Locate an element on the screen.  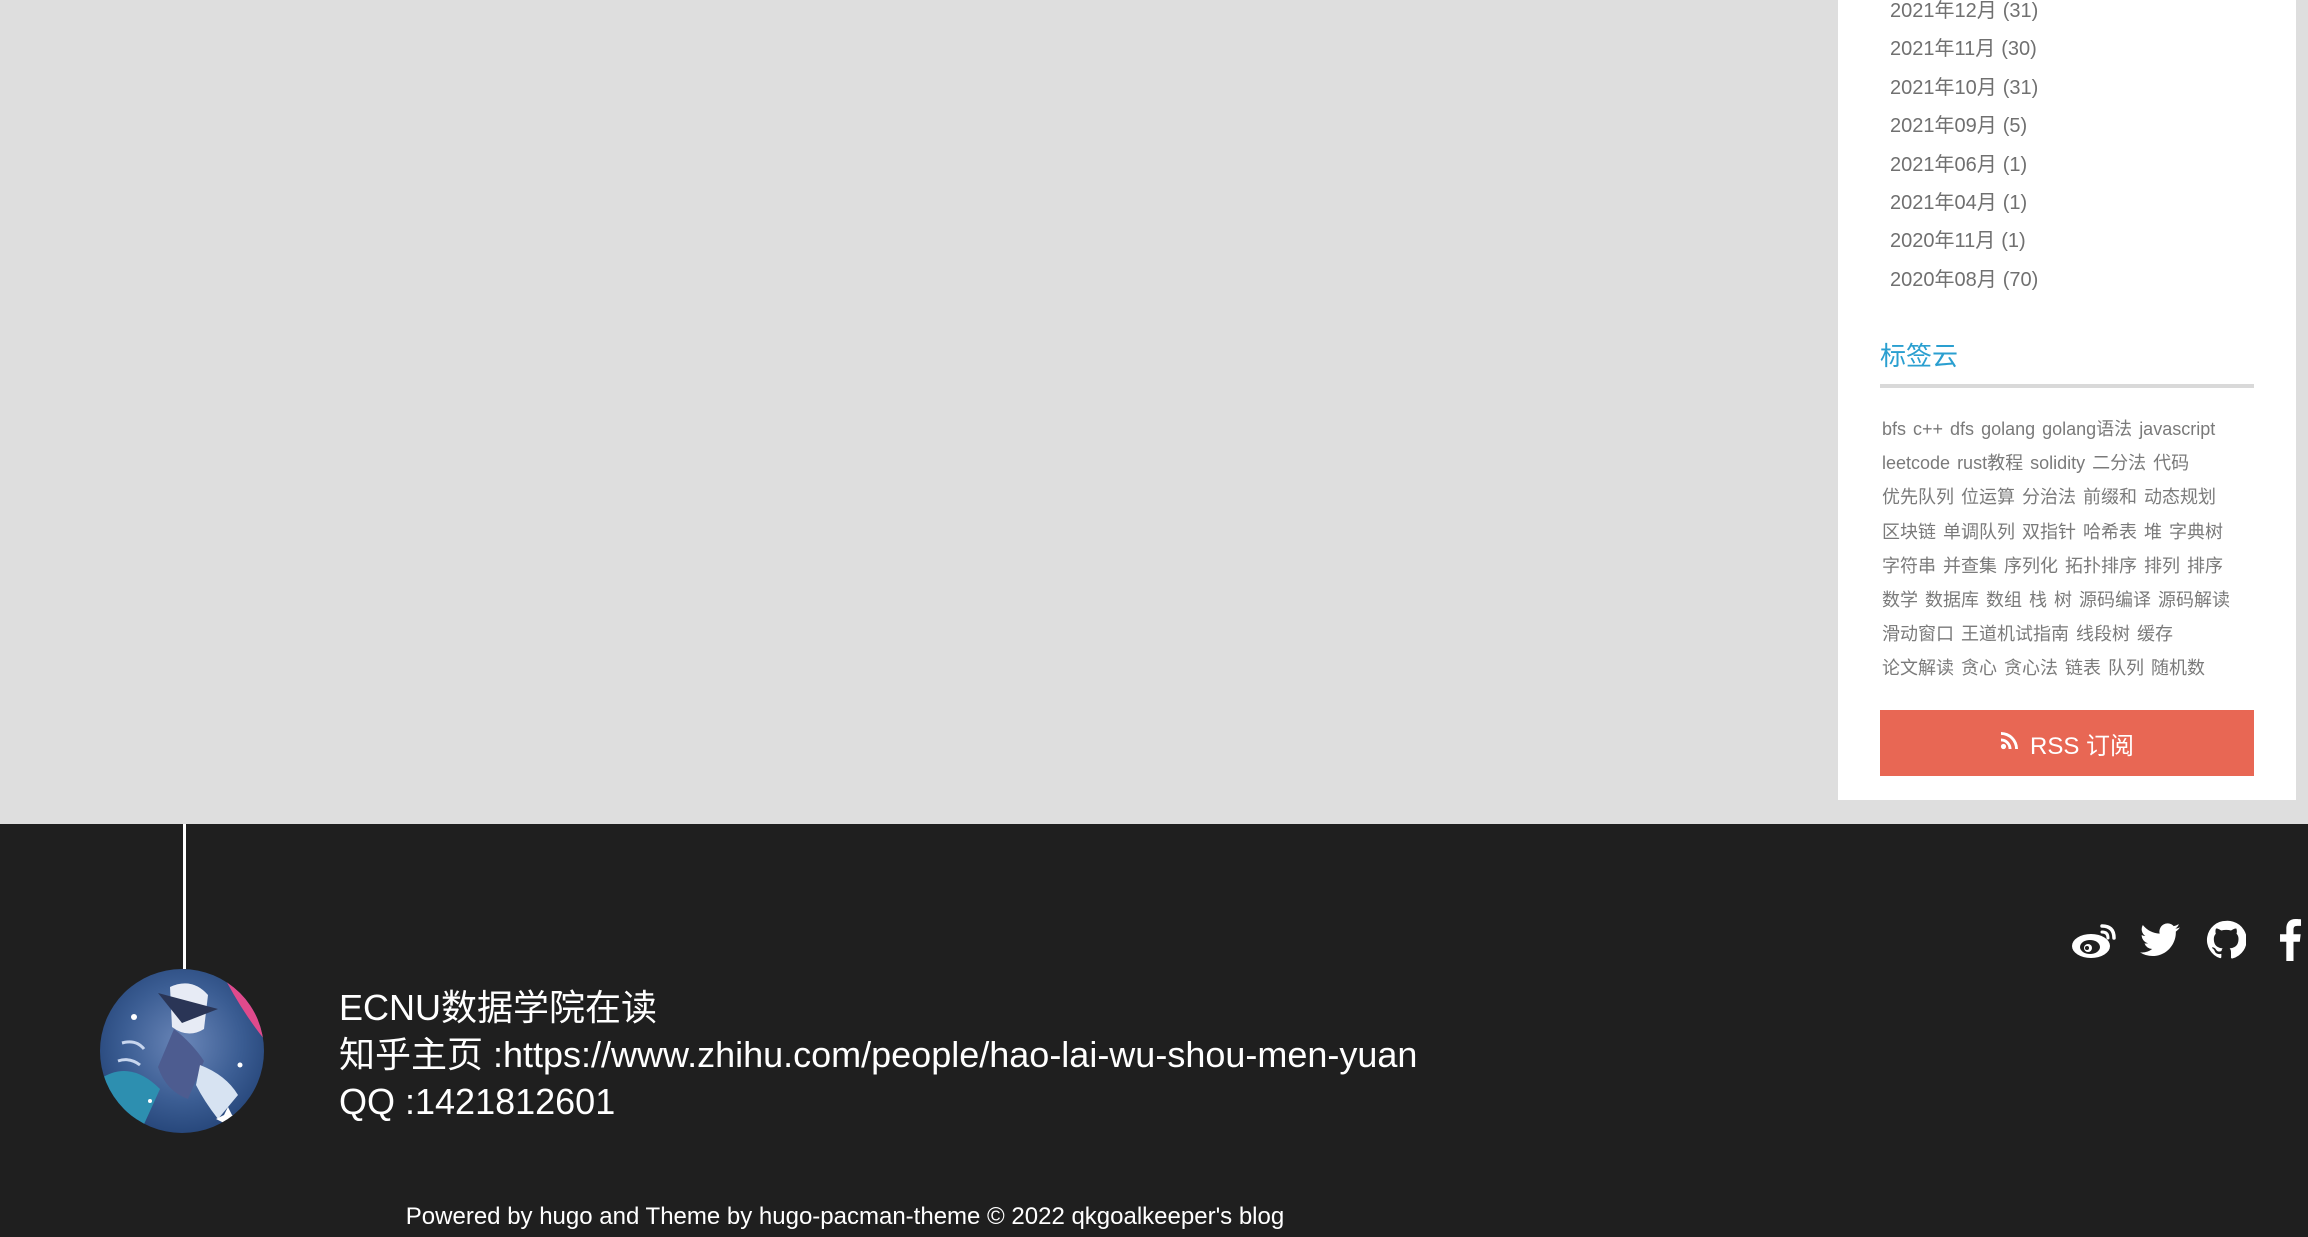
archive-count: (70) is located at coordinates (2020, 279).